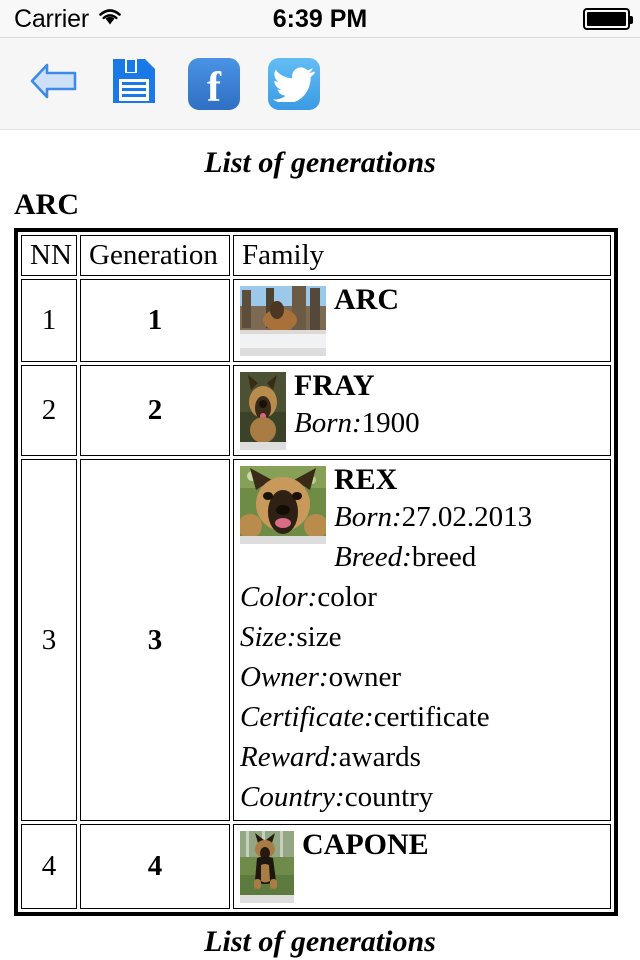 This screenshot has height=960, width=640. What do you see at coordinates (283, 505) in the screenshot?
I see `dog-photo-closeup` at bounding box center [283, 505].